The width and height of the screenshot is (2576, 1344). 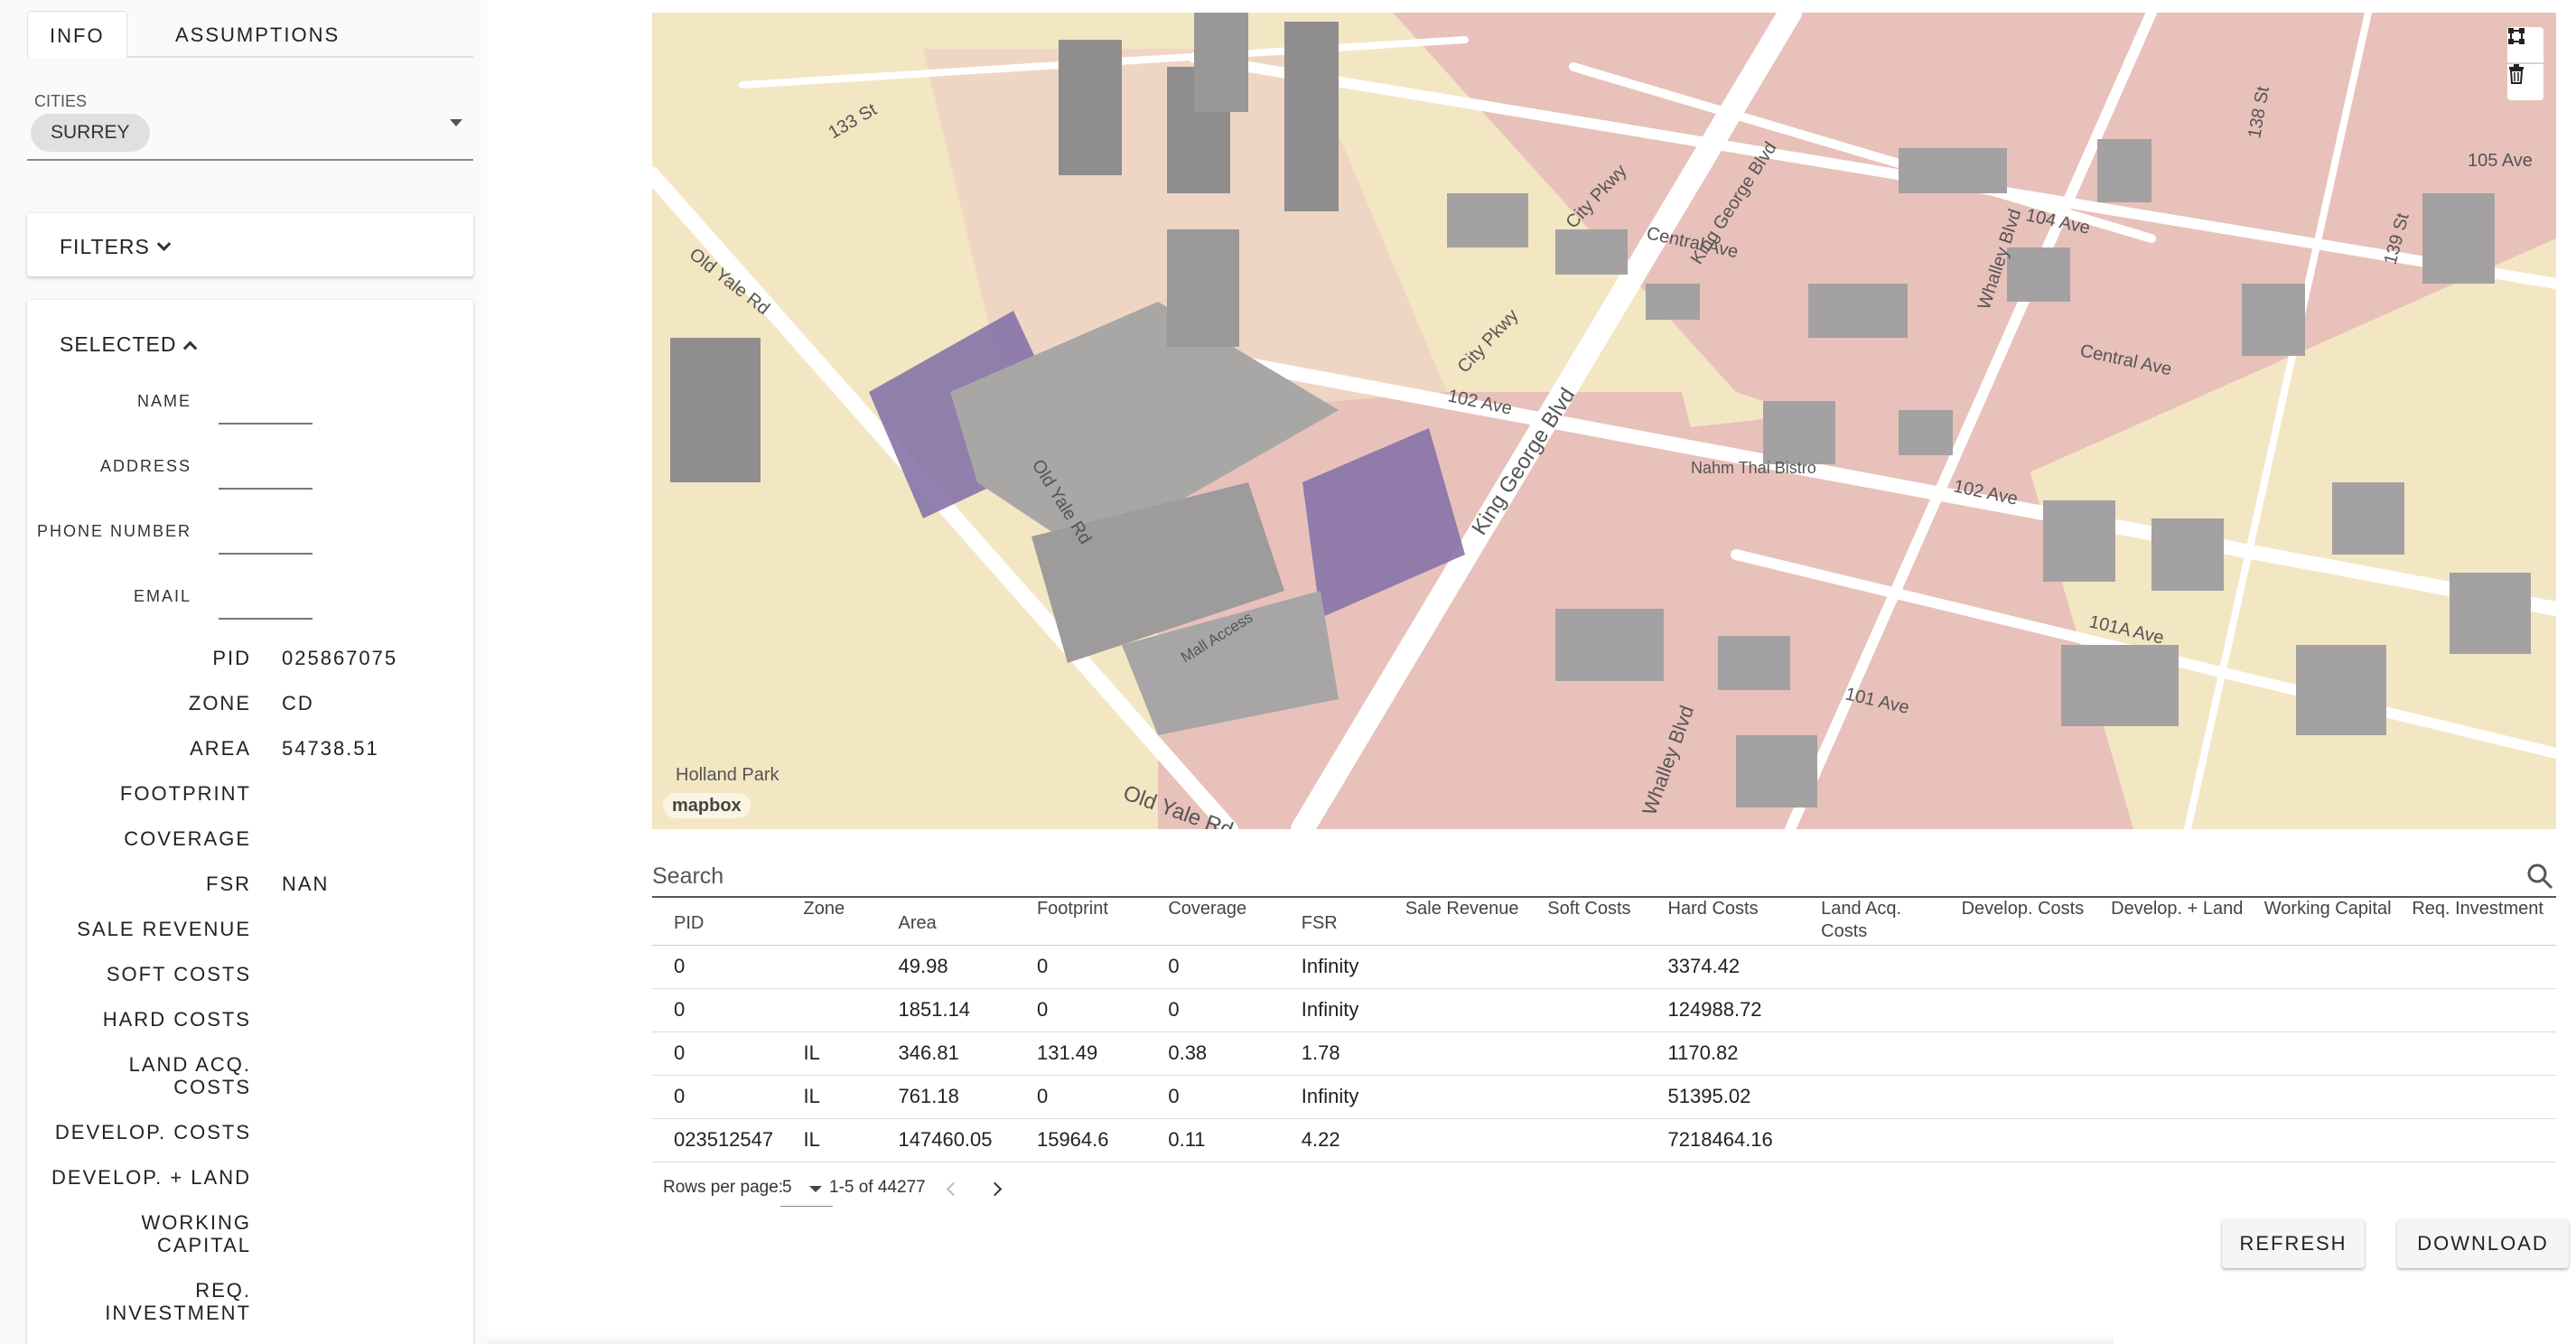 What do you see at coordinates (2525, 45) in the screenshot?
I see `draw-polygon-button` at bounding box center [2525, 45].